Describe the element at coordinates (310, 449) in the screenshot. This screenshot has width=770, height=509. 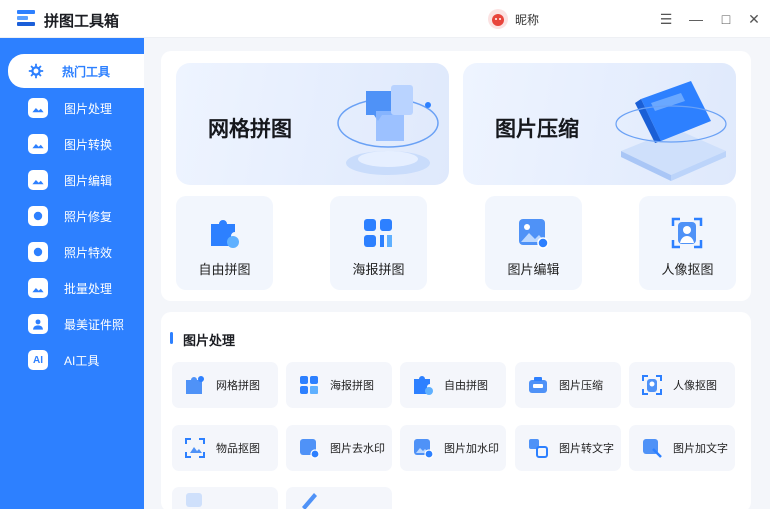
I see `remove-watermark-icon` at that location.